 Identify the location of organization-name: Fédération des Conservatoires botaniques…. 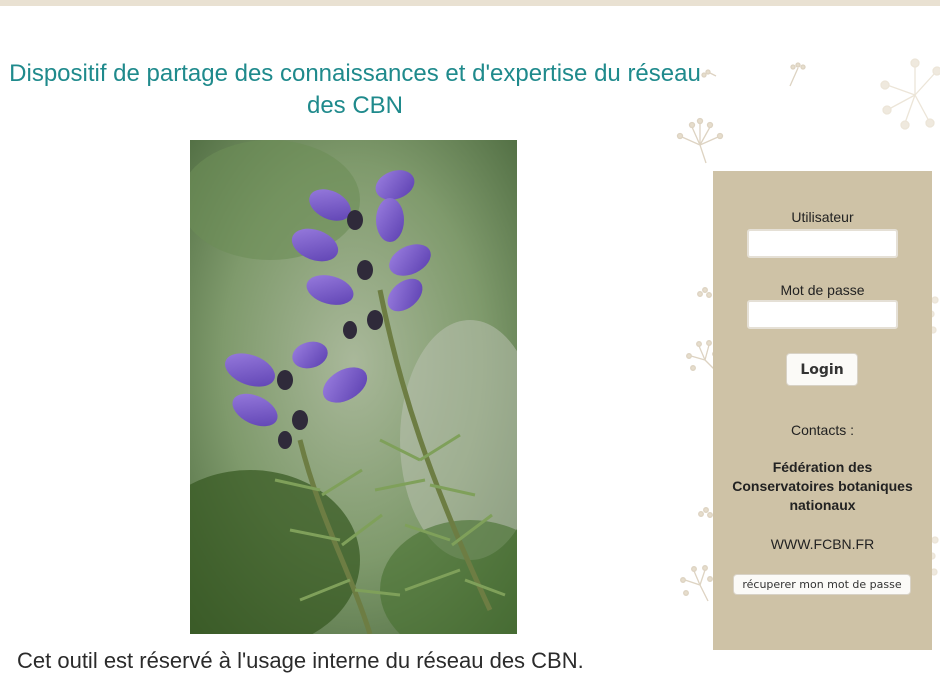
(822, 486).